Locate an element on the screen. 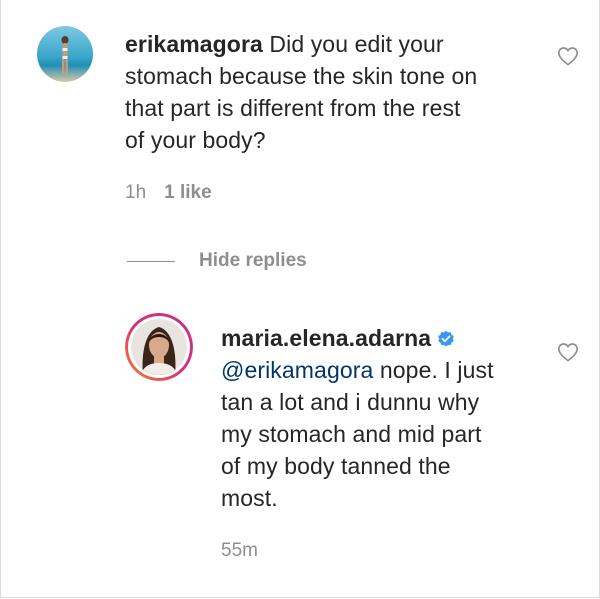 The image size is (600, 599). reply-text-line: most. is located at coordinates (249, 498).